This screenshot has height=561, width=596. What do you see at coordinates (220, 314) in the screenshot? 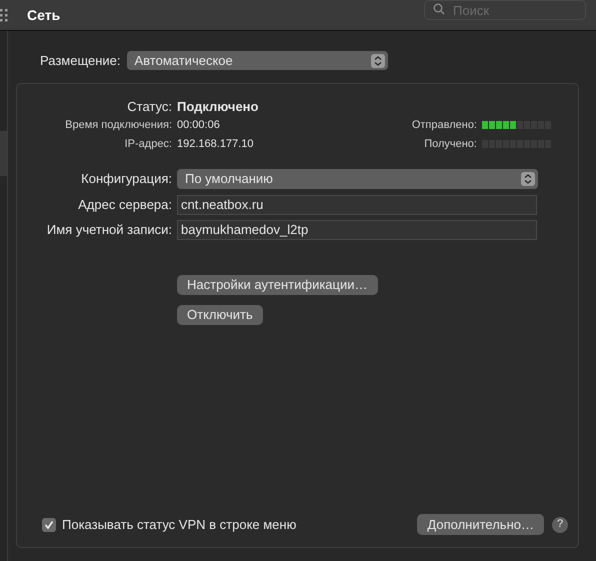
I see `disconnect-button: Отключить` at bounding box center [220, 314].